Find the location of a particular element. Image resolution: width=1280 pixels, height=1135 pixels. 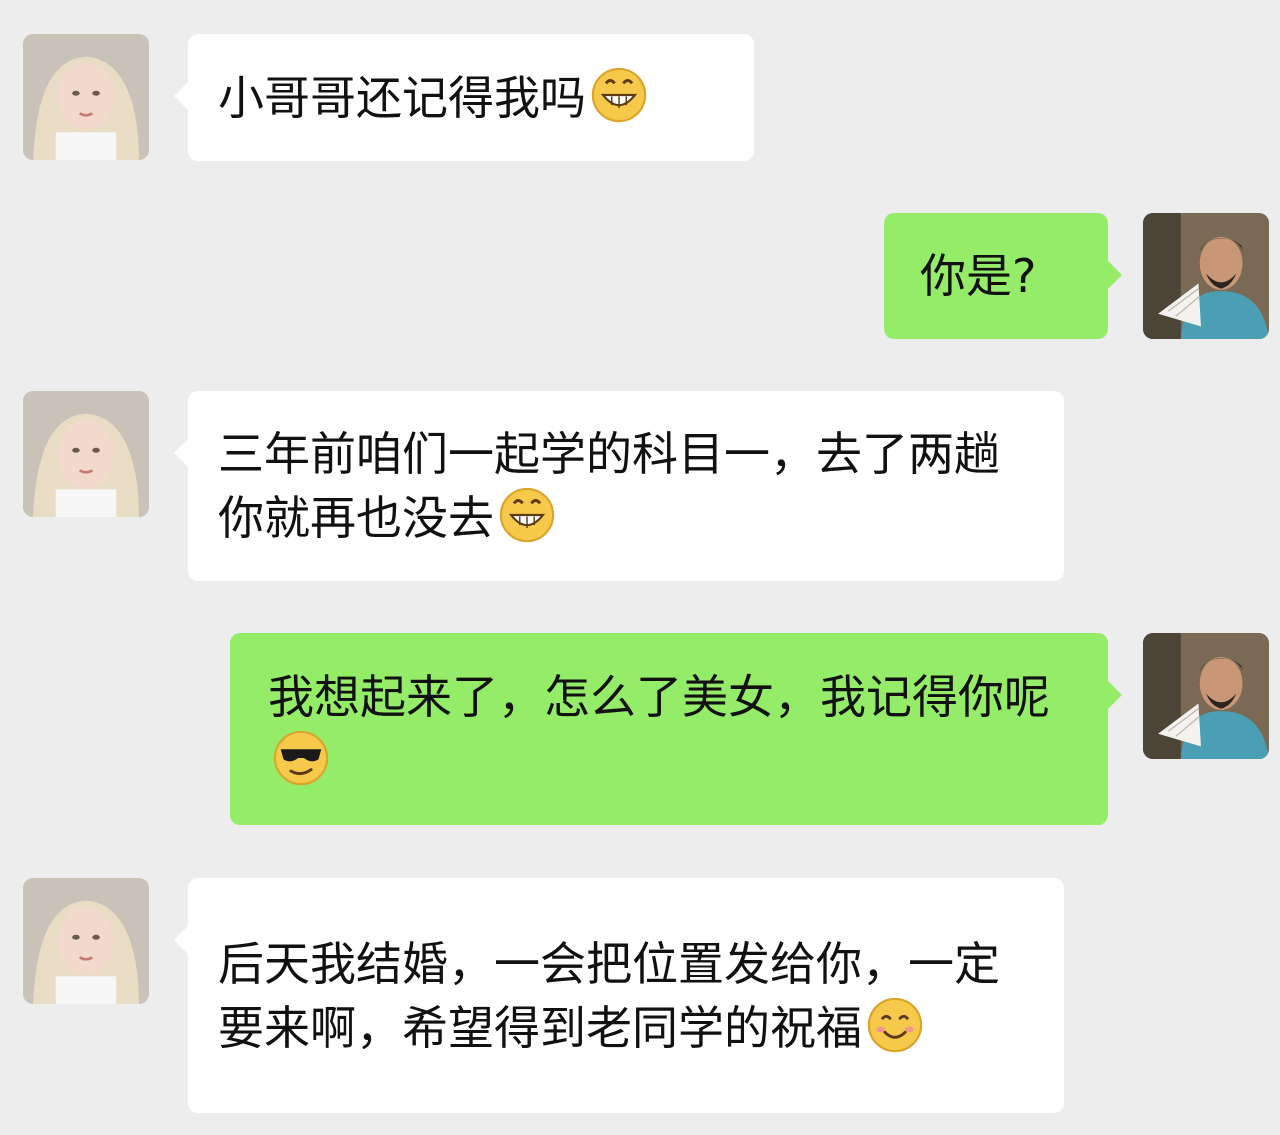

smile-emoji-icon is located at coordinates (895, 1025).